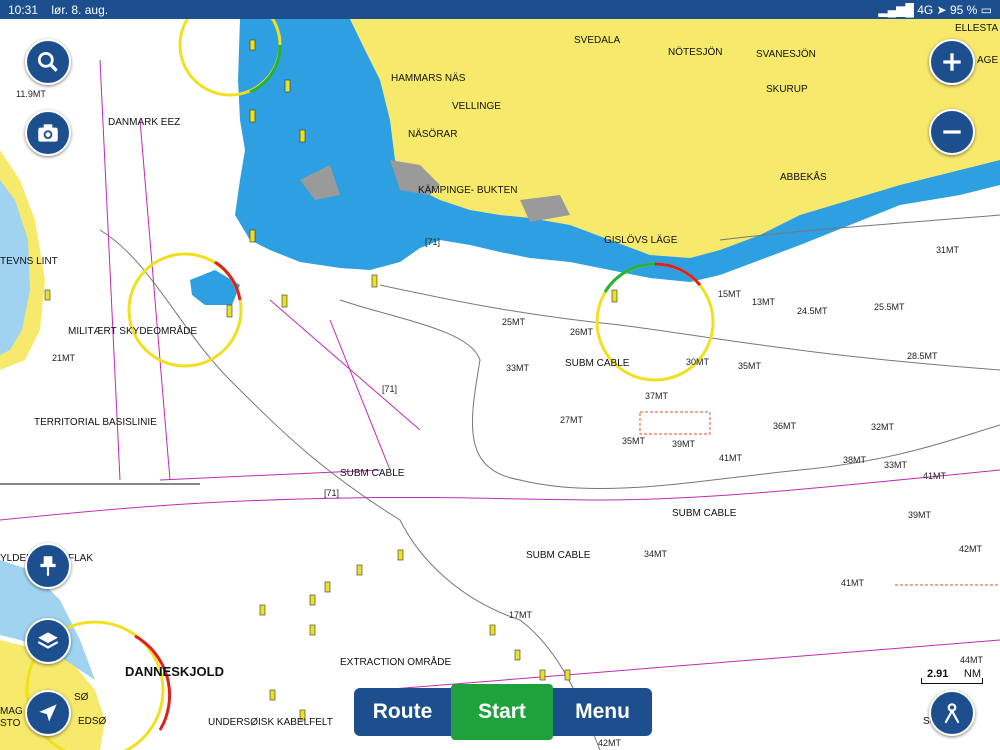 This screenshot has height=750, width=1000. I want to click on svg-text: 30MT, so click(698, 362).